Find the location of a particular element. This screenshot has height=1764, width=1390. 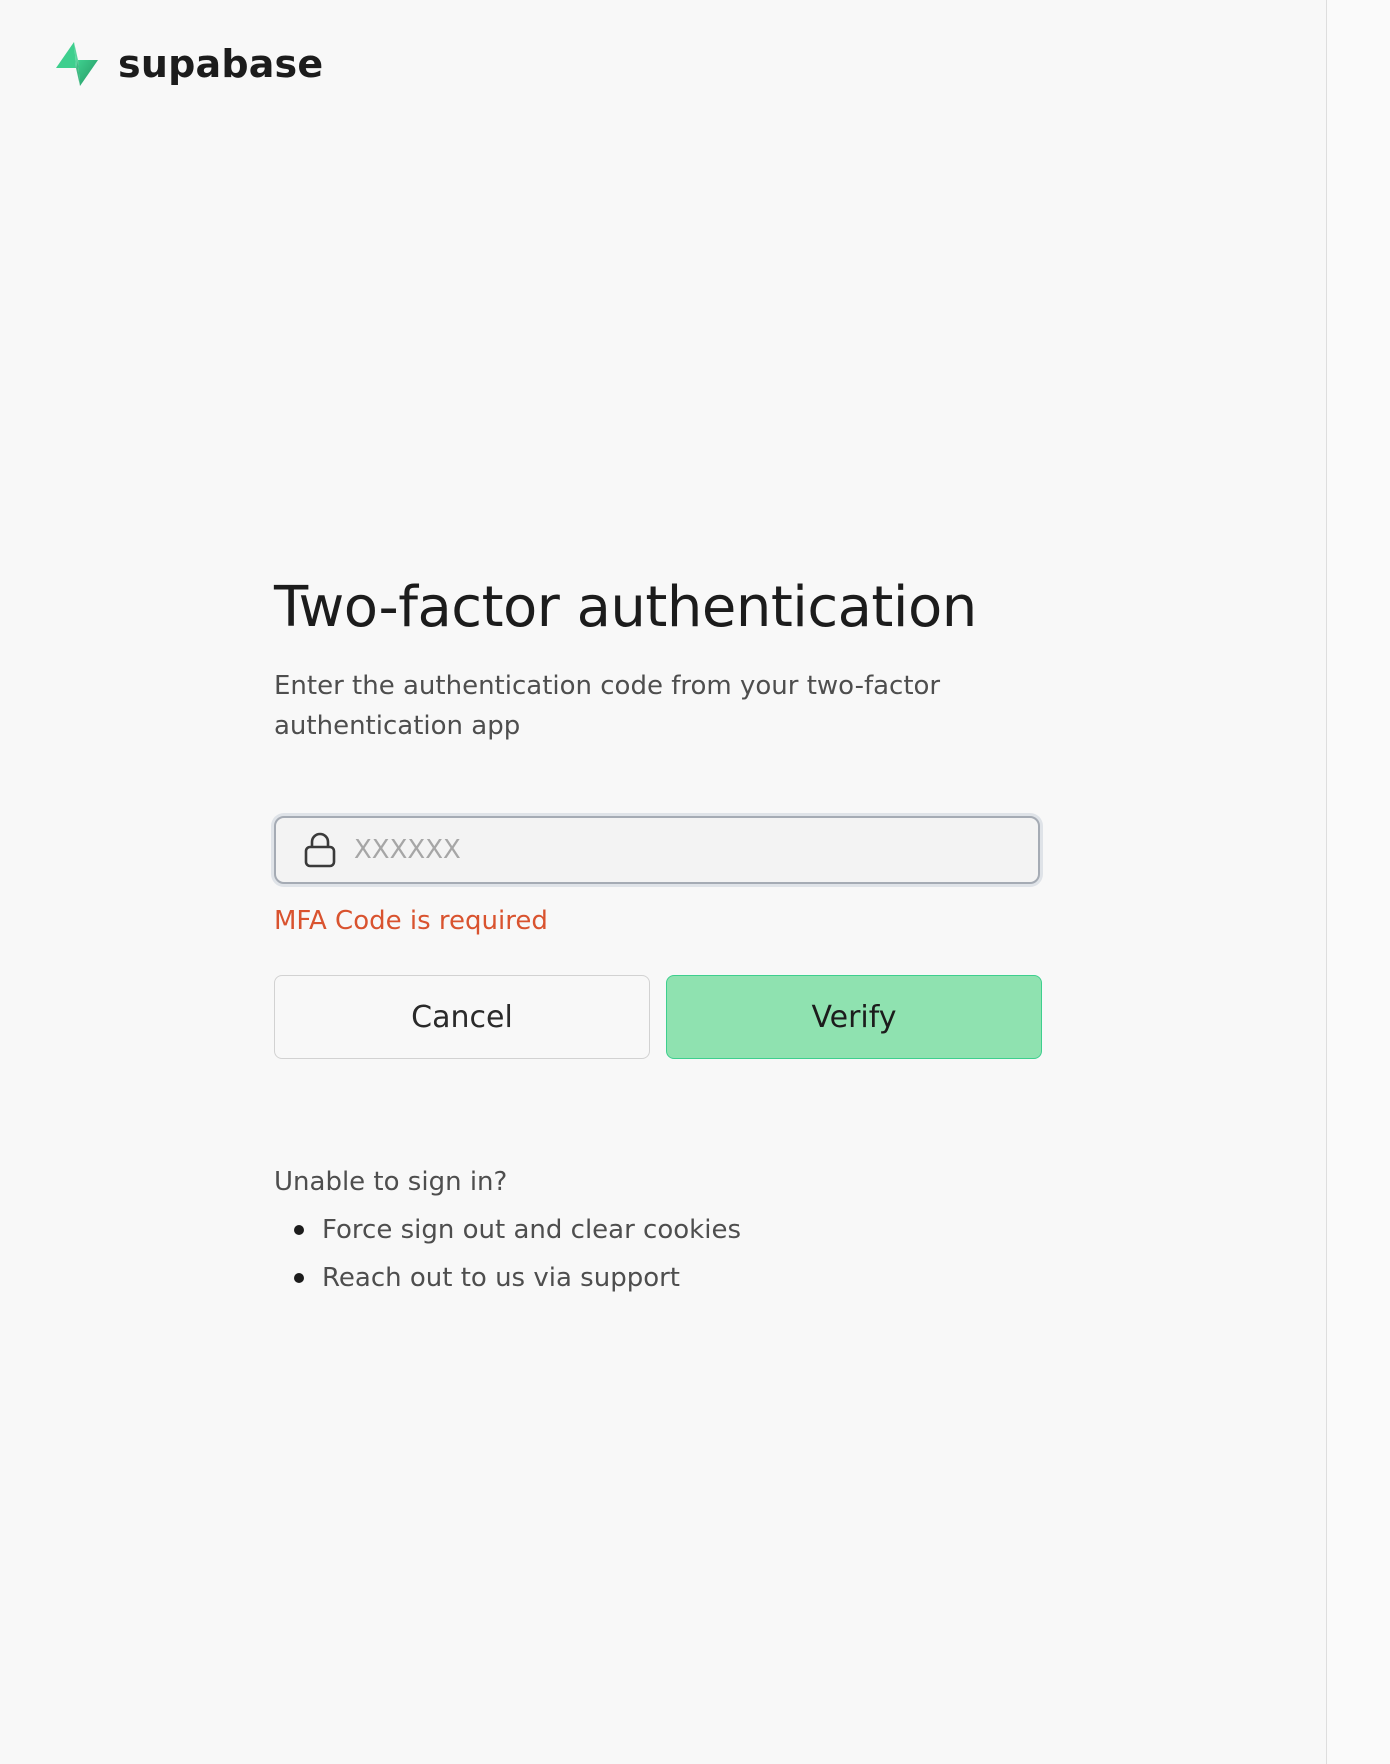

supabase-bolt-icon is located at coordinates (77, 64).